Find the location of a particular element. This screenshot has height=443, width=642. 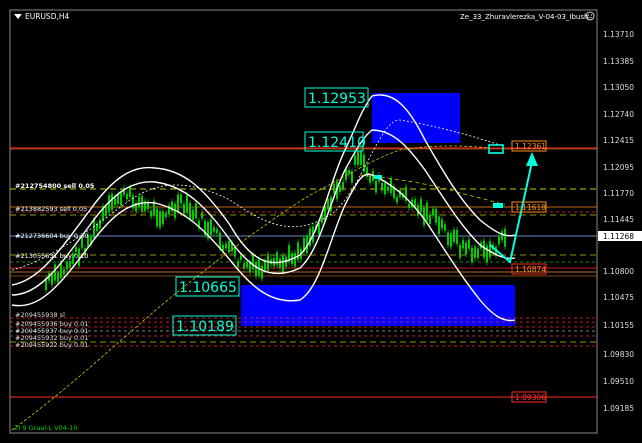

price-tick: 1.13385 is located at coordinates (618, 61).